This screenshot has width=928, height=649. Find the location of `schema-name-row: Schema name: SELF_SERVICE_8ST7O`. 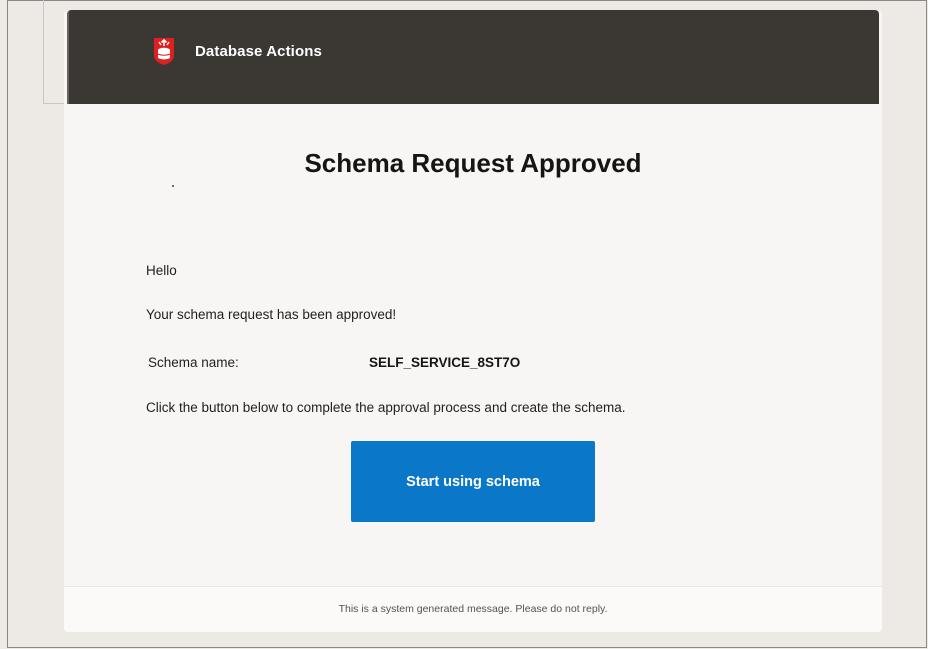

schema-name-row: Schema name: SELF_SERVICE_8ST7O is located at coordinates (397, 364).